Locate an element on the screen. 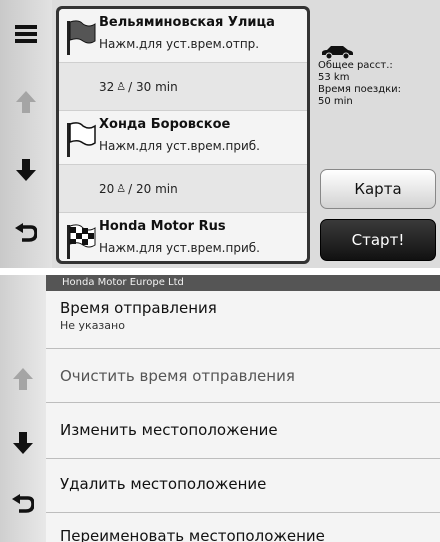 This screenshot has width=440, height=542. waypoint-row: Хонда Боровское Нажм.для уст.врем.приб. is located at coordinates (183, 138).